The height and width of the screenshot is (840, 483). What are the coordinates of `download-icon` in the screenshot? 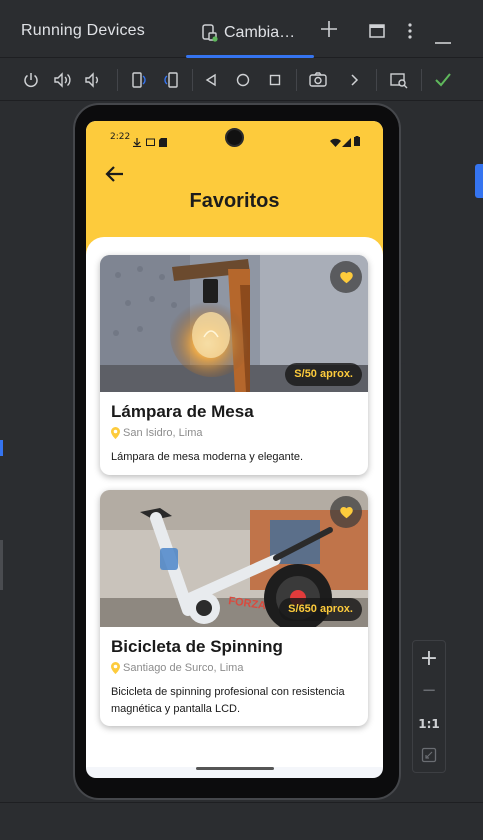 It's located at (137, 141).